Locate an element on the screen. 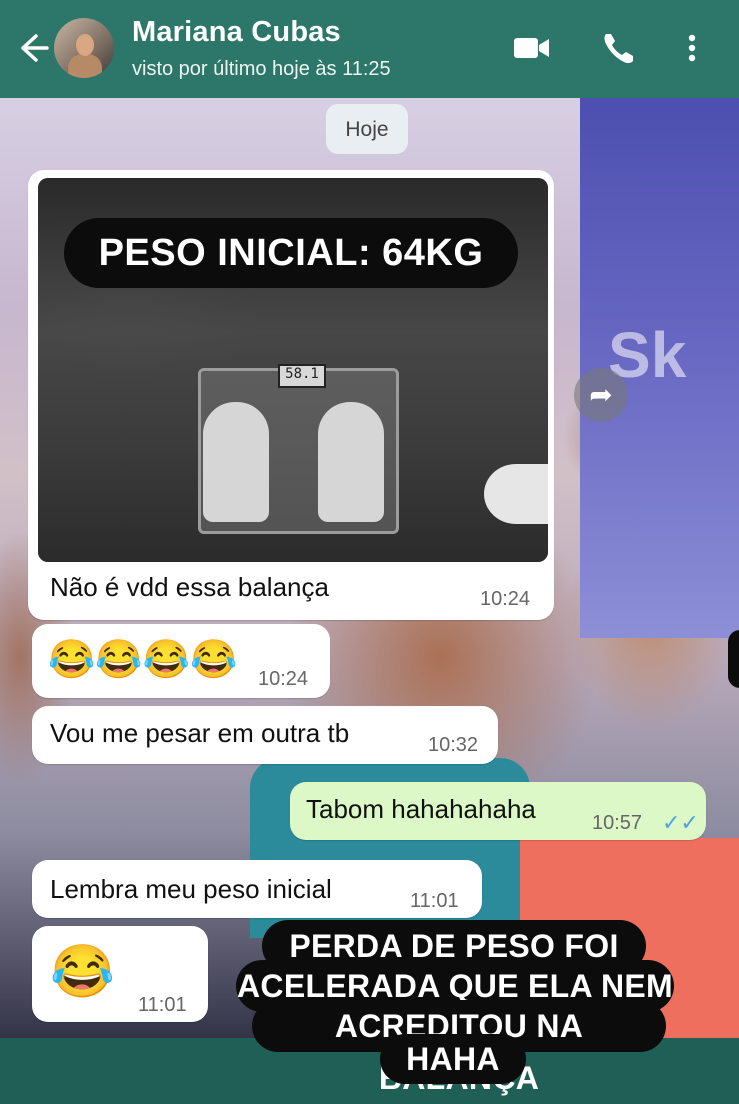  scale-display: 58.1 is located at coordinates (302, 376).